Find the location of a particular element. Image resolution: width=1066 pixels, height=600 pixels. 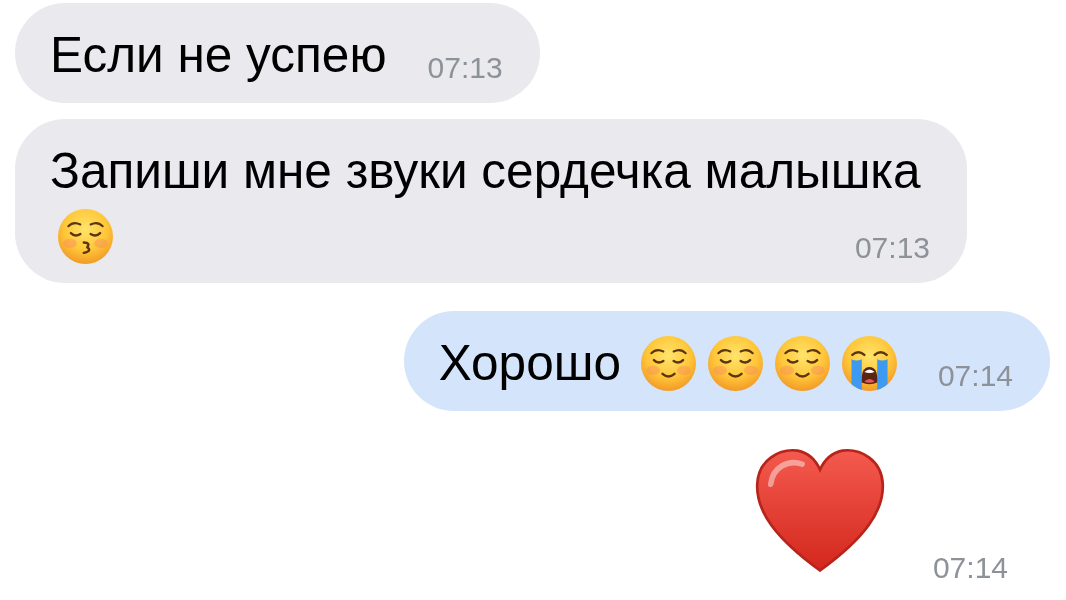

message-text: Запиши мне звуки сердечка малышка is located at coordinates (485, 171).